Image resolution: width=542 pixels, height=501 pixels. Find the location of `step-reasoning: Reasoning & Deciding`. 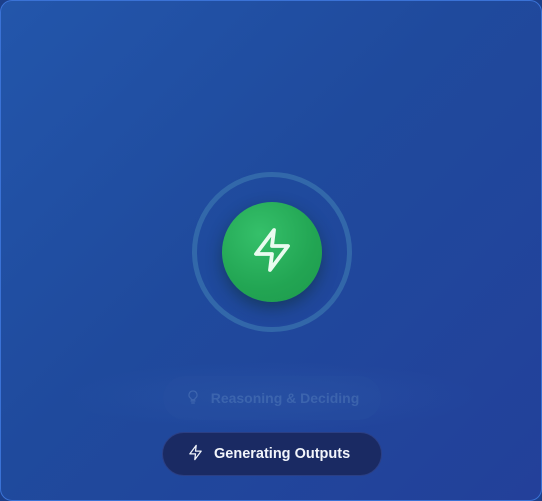

step-reasoning: Reasoning & Deciding is located at coordinates (272, 398).